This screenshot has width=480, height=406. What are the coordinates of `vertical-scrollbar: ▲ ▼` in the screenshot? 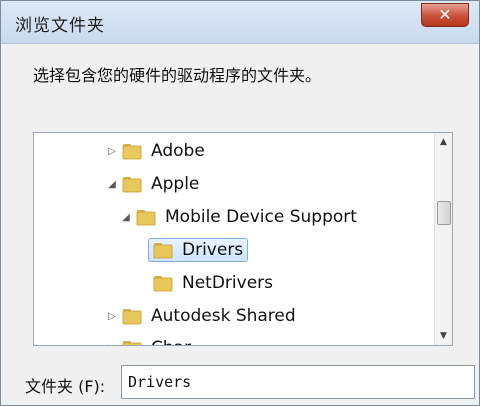 It's located at (443, 239).